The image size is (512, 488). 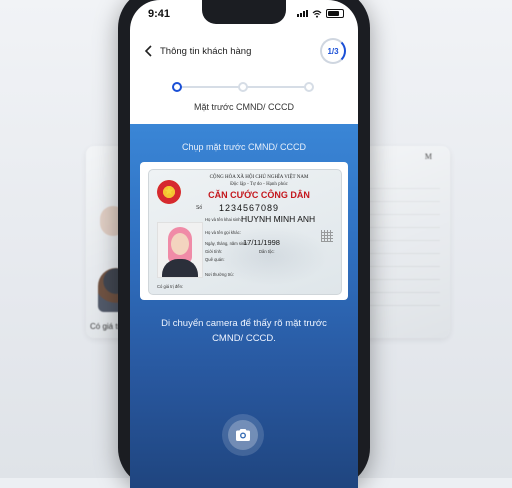 I want to click on card-hometown-label: Quê quán:, so click(x=215, y=259).